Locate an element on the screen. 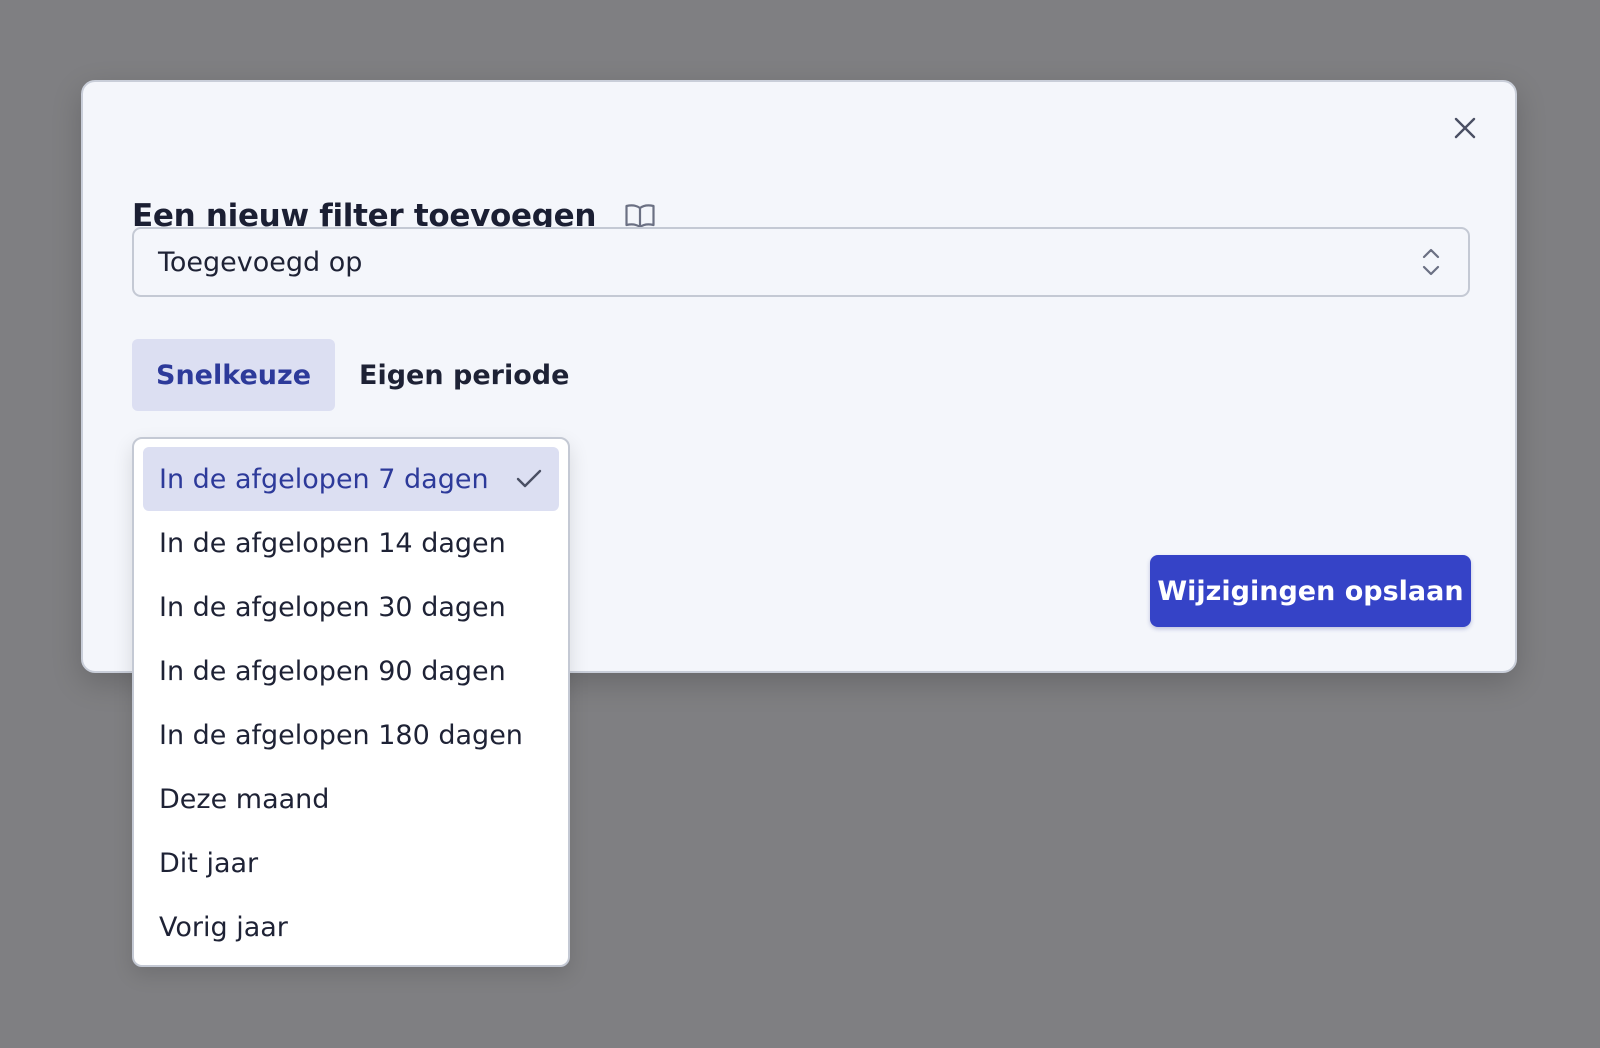 This screenshot has height=1048, width=1600. option-180-days: In de afgelopen 180 dagen is located at coordinates (351, 735).